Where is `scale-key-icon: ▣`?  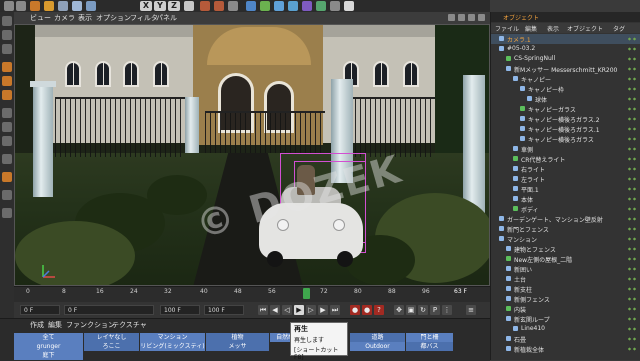 scale-key-icon: ▣ is located at coordinates (411, 310).